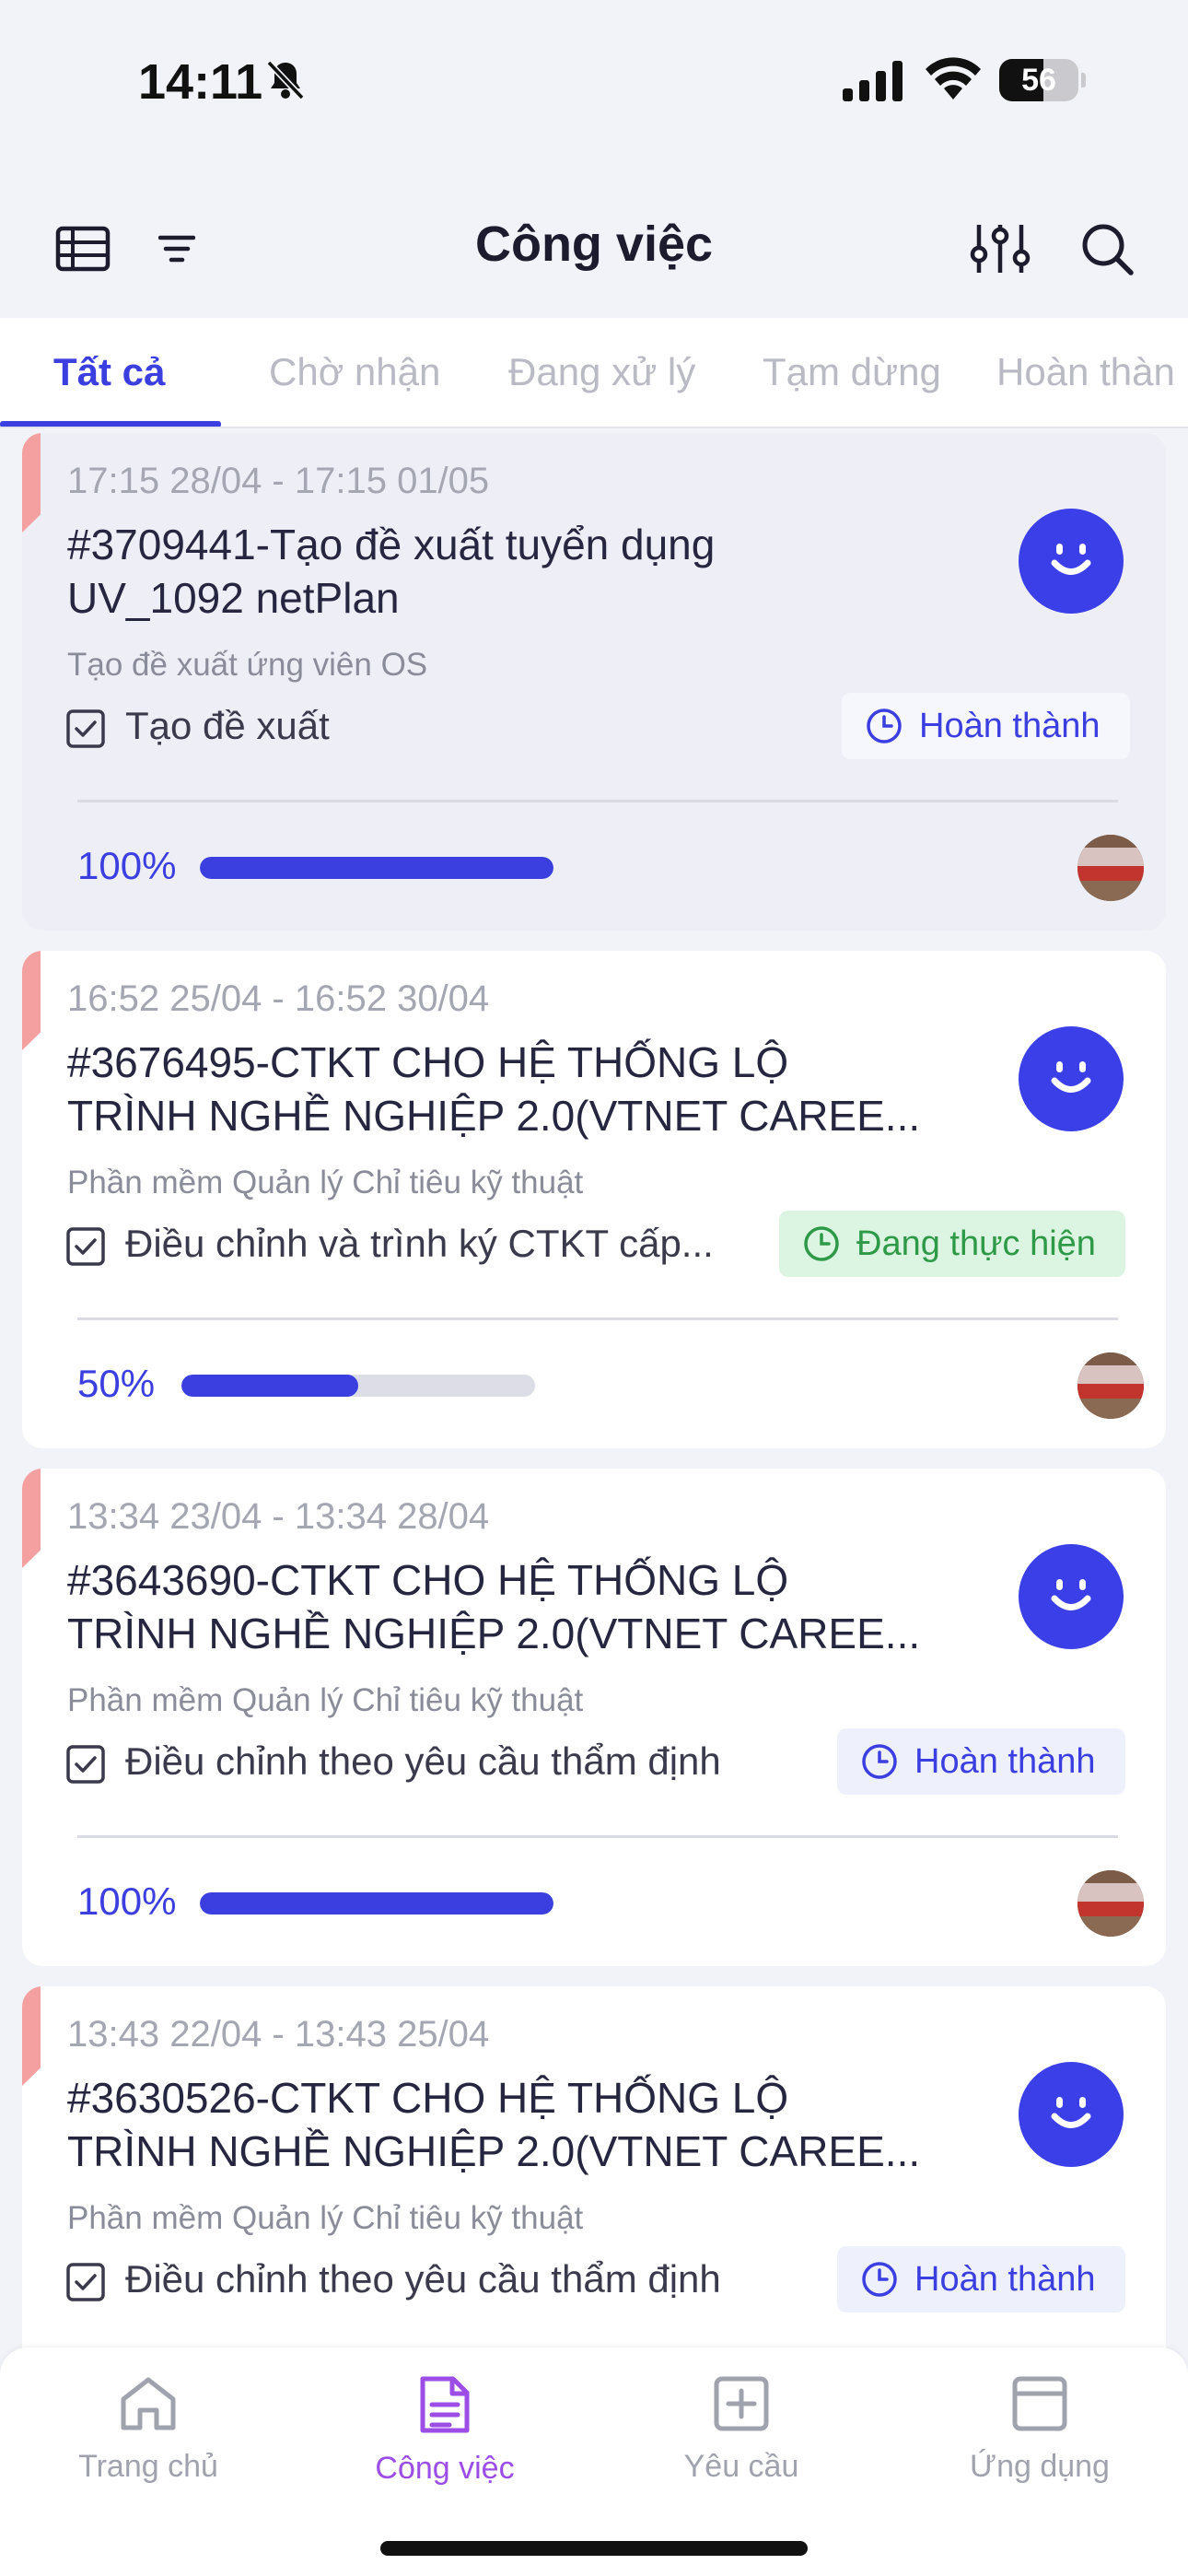 The image size is (1188, 2576). I want to click on wifi-icon, so click(954, 78).